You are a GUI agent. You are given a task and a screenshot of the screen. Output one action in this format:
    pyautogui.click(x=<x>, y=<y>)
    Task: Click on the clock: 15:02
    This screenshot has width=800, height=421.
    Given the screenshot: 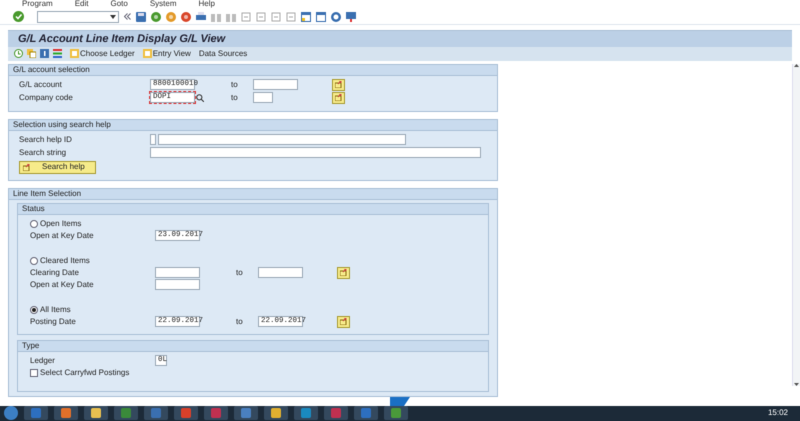 What is the action you would take?
    pyautogui.click(x=778, y=413)
    